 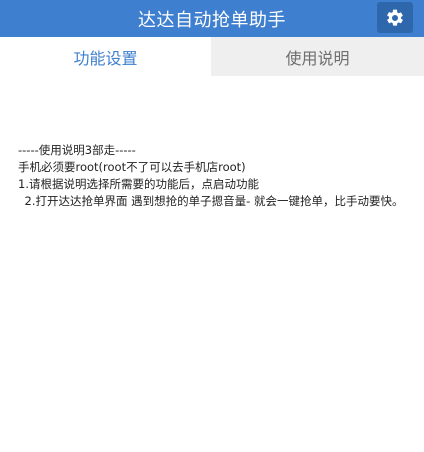 I want to click on instruction-line: 1.请根据说明选择所需要的功能后，点启动功能, so click(x=138, y=184).